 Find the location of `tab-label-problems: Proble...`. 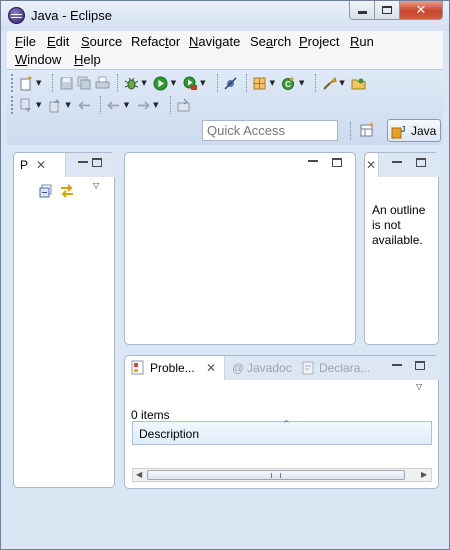

tab-label-problems: Proble... is located at coordinates (172, 368).